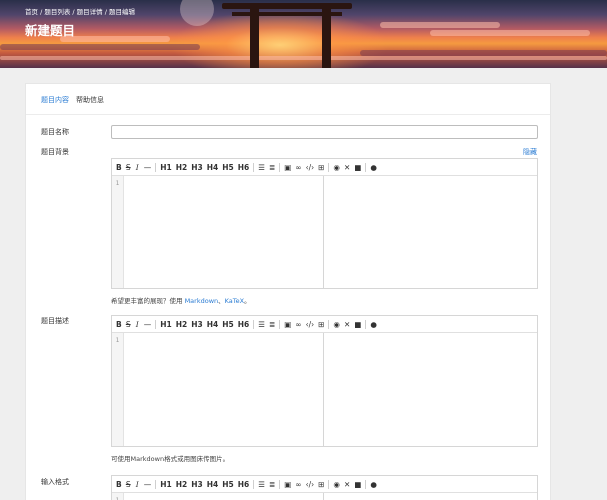 This screenshot has height=500, width=607. Describe the element at coordinates (202, 301) in the screenshot. I see `markdown-link: Markdown` at that location.